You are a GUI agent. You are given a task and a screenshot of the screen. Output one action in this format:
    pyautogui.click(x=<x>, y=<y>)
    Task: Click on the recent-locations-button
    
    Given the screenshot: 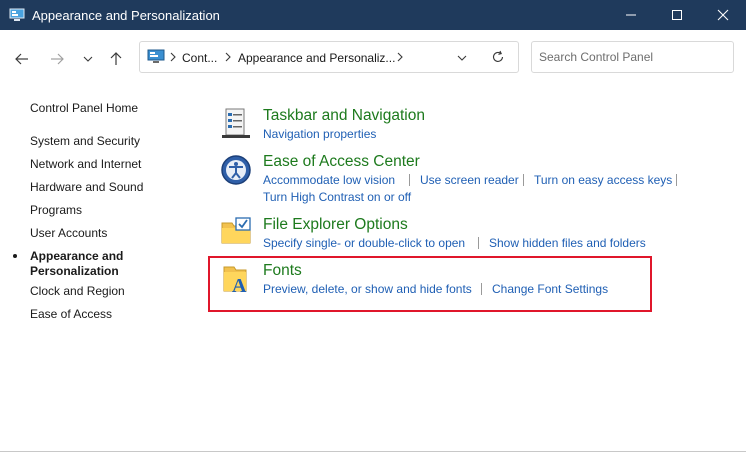 What is the action you would take?
    pyautogui.click(x=88, y=59)
    